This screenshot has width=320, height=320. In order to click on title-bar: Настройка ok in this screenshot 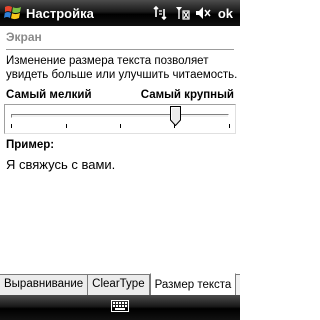, I will do `click(120, 13)`.